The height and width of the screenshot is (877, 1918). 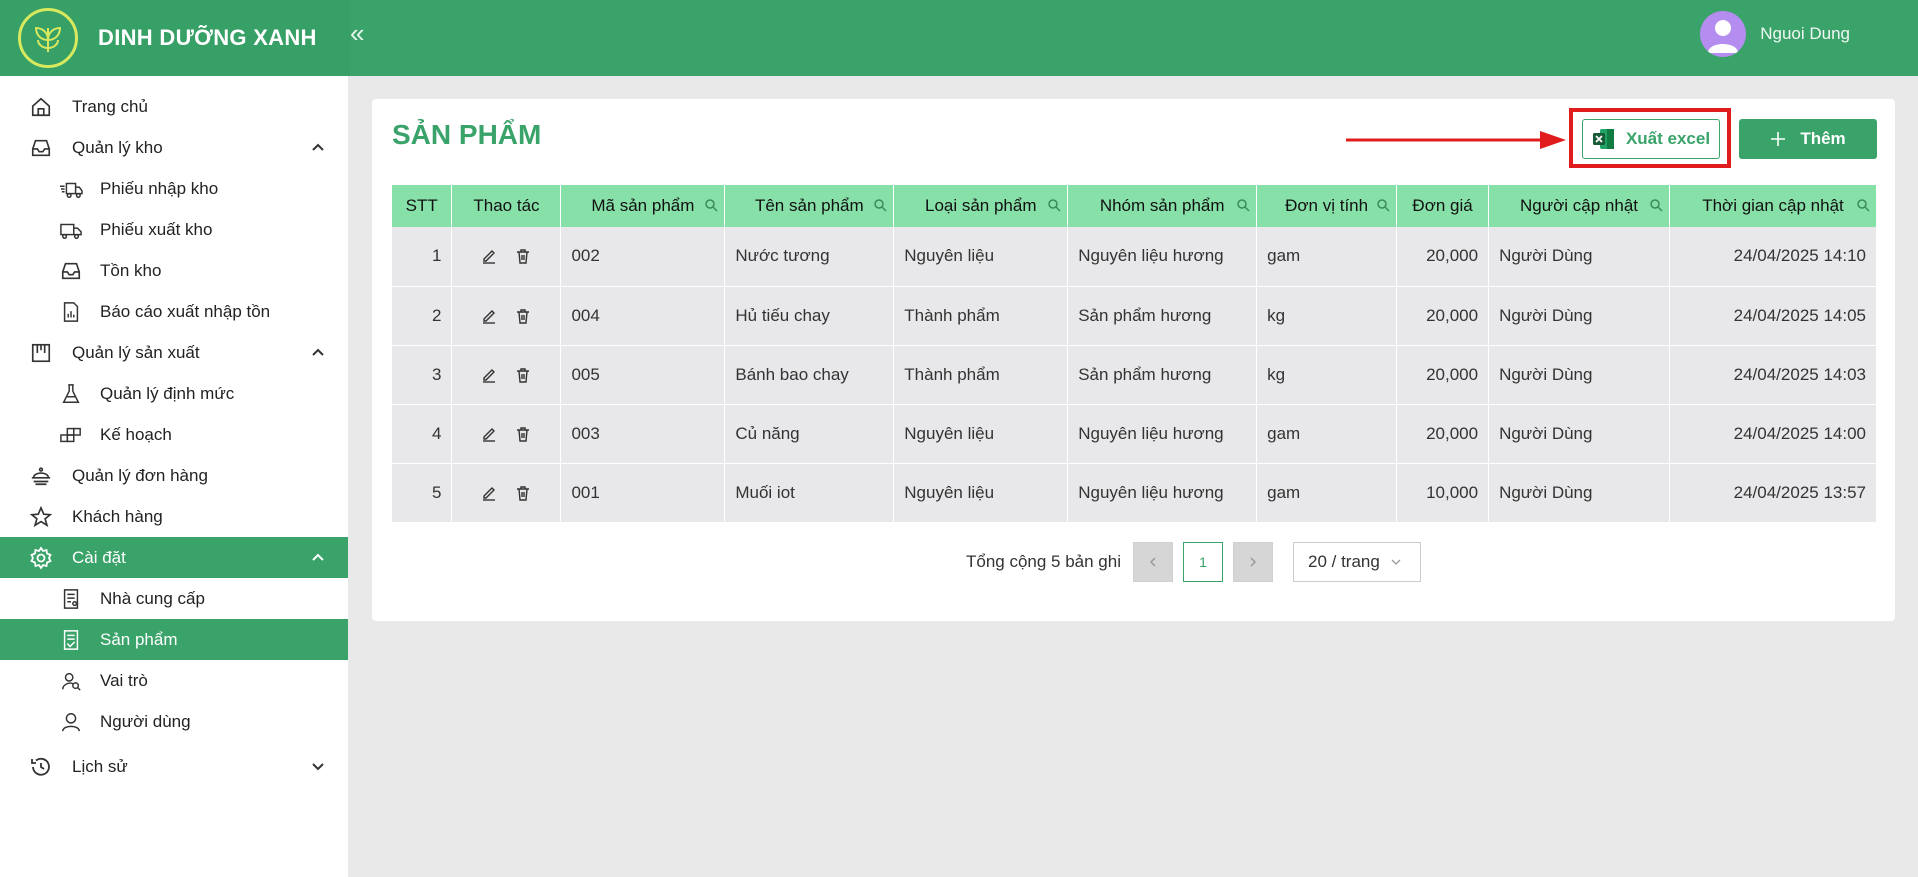 I want to click on sidebar-item-orders: Quản lý đơn hàng, so click(x=174, y=475).